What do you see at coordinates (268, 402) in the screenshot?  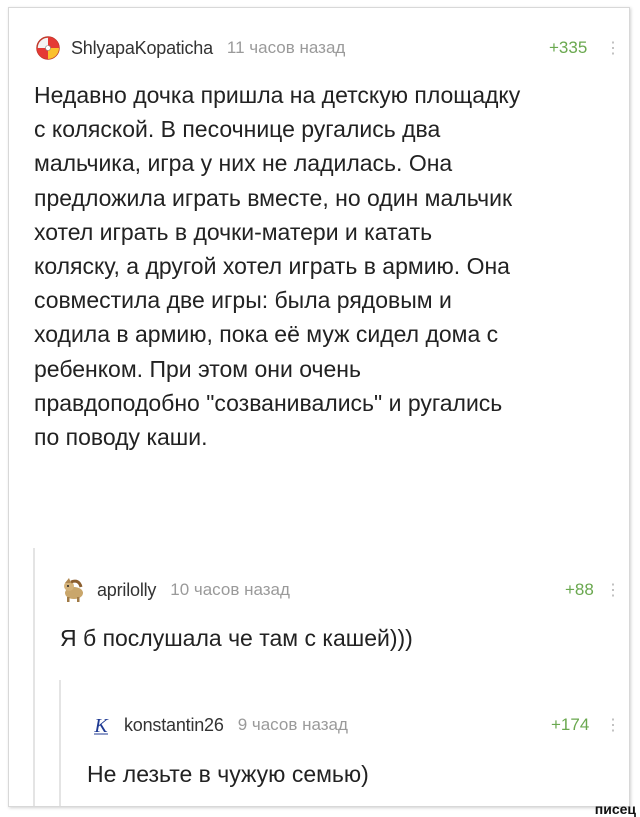 I see `comment-1-line: правдоподобно "созванивались" и ругались` at bounding box center [268, 402].